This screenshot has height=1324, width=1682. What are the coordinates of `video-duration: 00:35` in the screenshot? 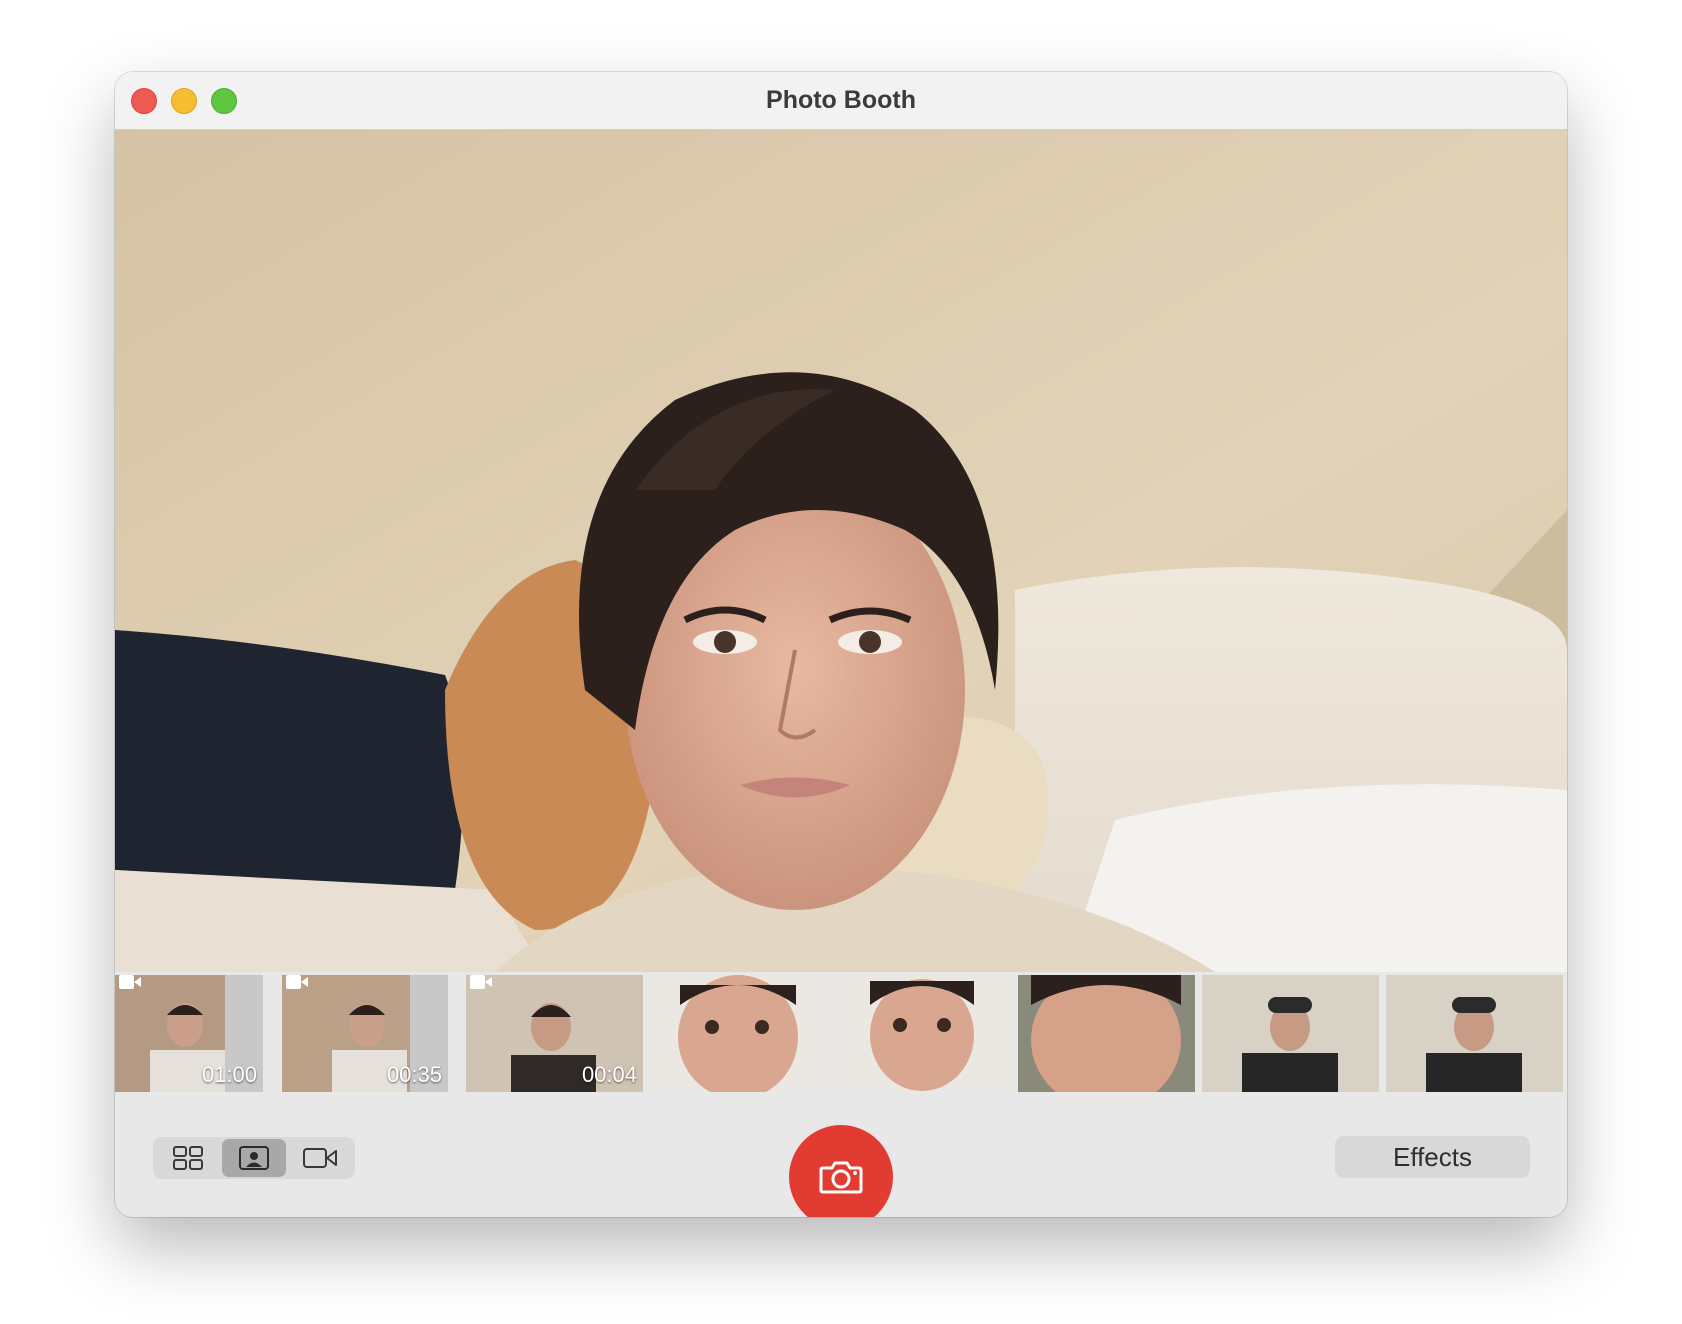 It's located at (414, 1074).